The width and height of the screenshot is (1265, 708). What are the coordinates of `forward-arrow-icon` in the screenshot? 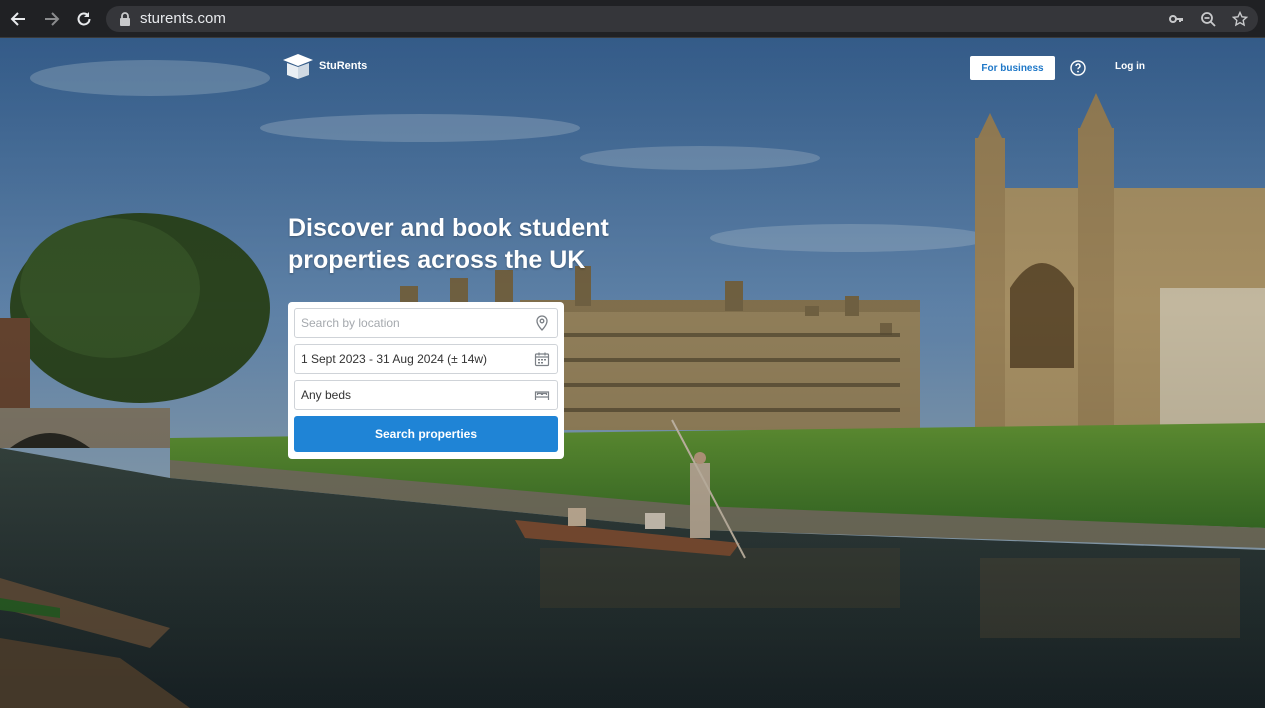 It's located at (52, 19).